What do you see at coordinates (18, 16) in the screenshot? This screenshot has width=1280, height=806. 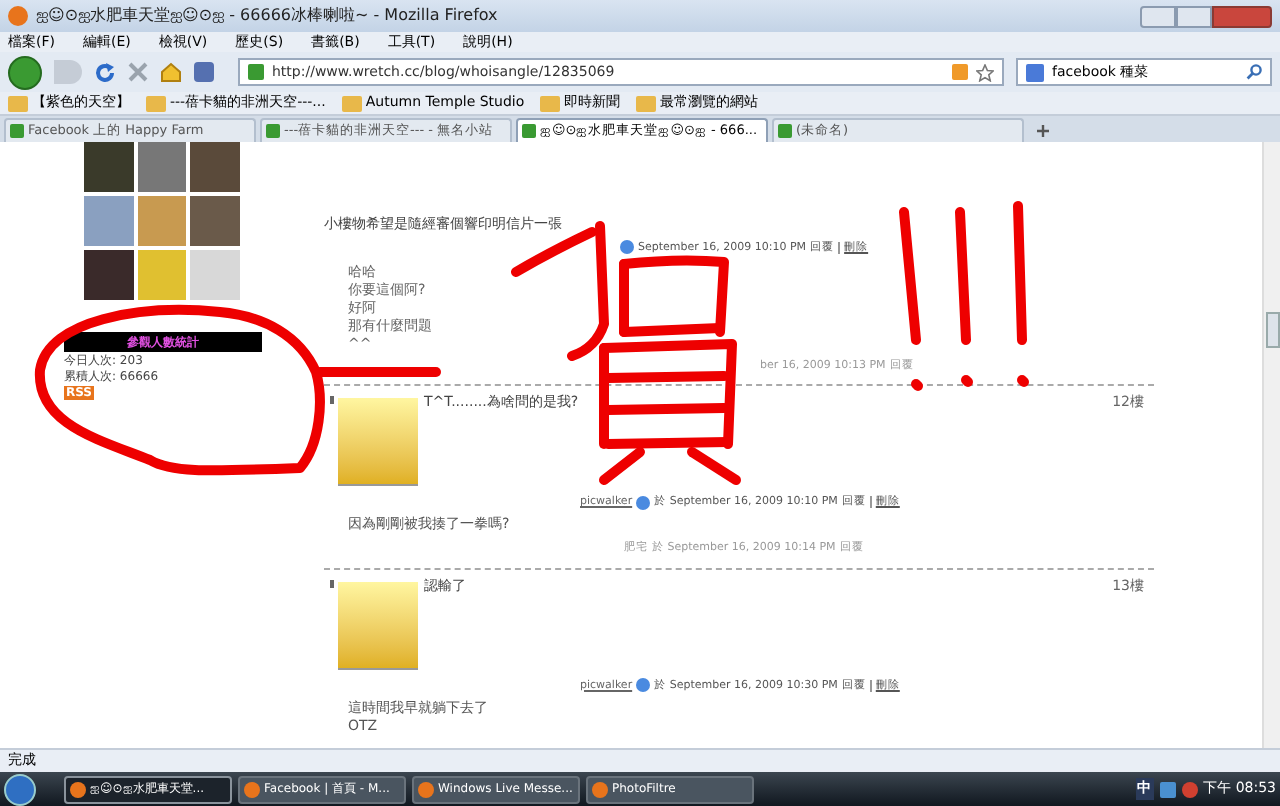 I see `browser-logo-icon` at bounding box center [18, 16].